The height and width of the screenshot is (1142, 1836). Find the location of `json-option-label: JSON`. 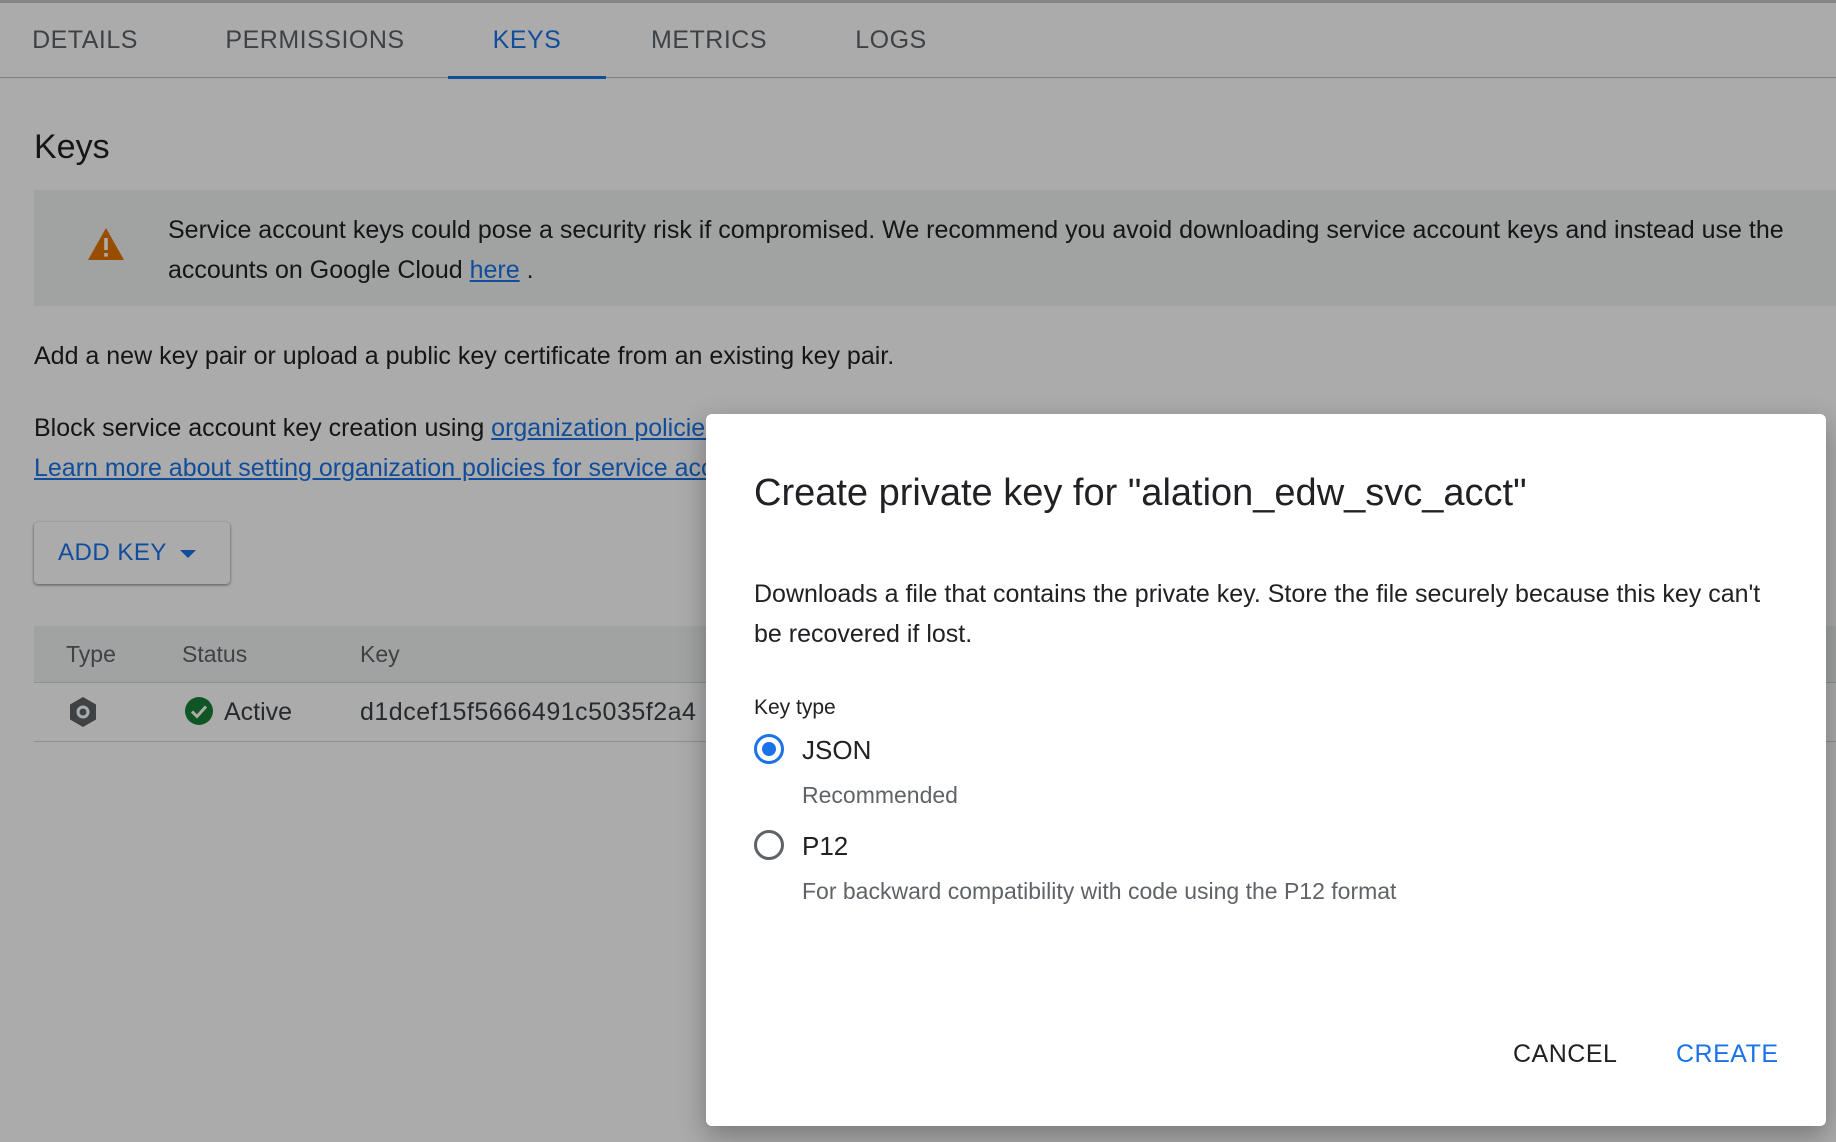

json-option-label: JSON is located at coordinates (836, 750).